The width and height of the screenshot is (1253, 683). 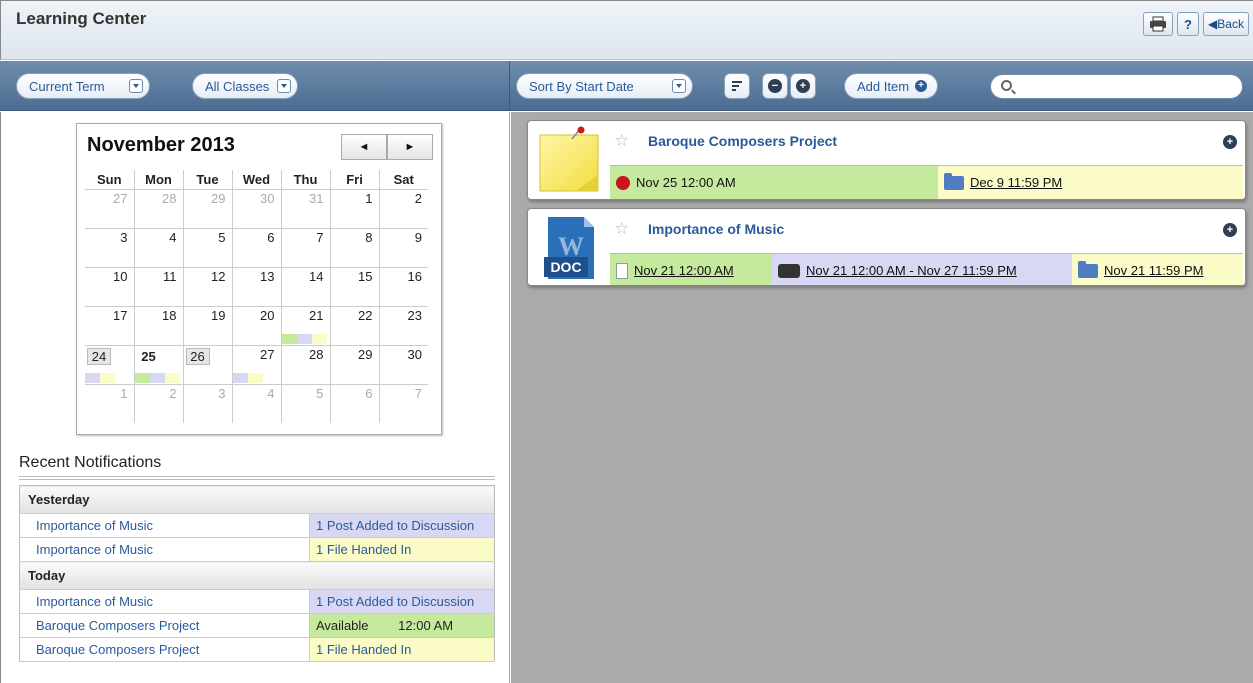 What do you see at coordinates (305, 286) in the screenshot?
I see `calendar-day: 14` at bounding box center [305, 286].